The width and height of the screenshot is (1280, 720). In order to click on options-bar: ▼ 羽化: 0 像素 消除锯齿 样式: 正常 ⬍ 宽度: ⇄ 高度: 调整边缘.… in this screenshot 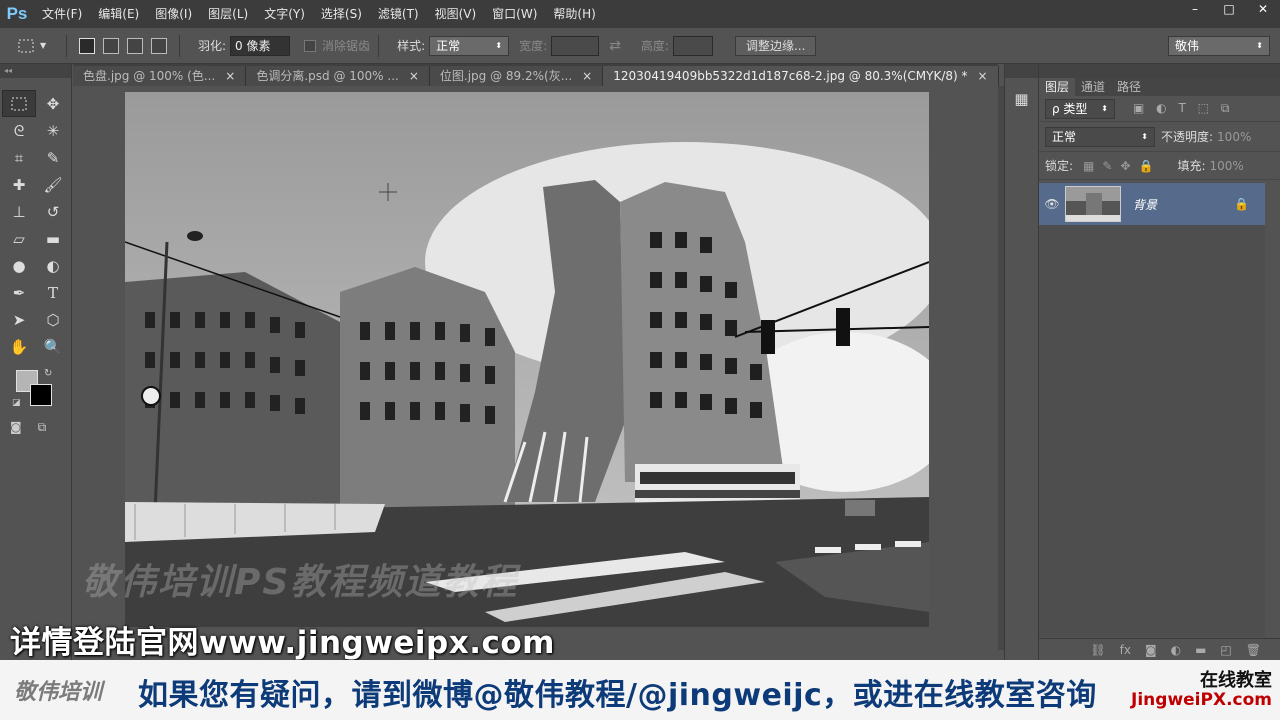, I will do `click(640, 46)`.